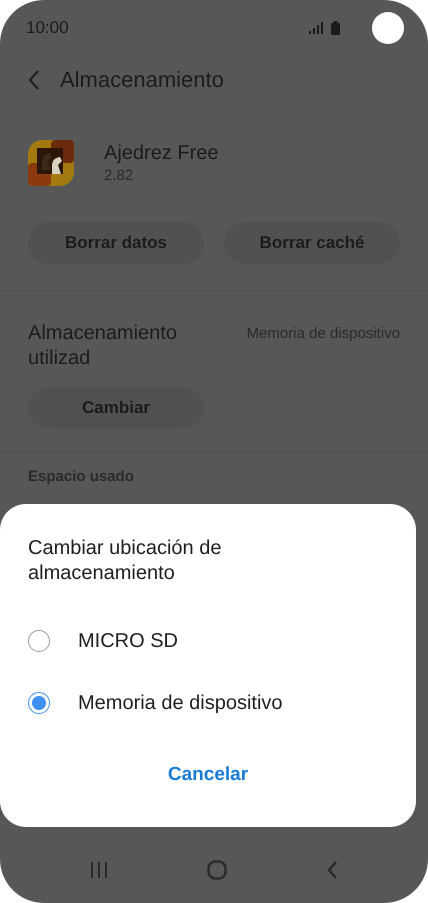  Describe the element at coordinates (216, 870) in the screenshot. I see `home-icon` at that location.